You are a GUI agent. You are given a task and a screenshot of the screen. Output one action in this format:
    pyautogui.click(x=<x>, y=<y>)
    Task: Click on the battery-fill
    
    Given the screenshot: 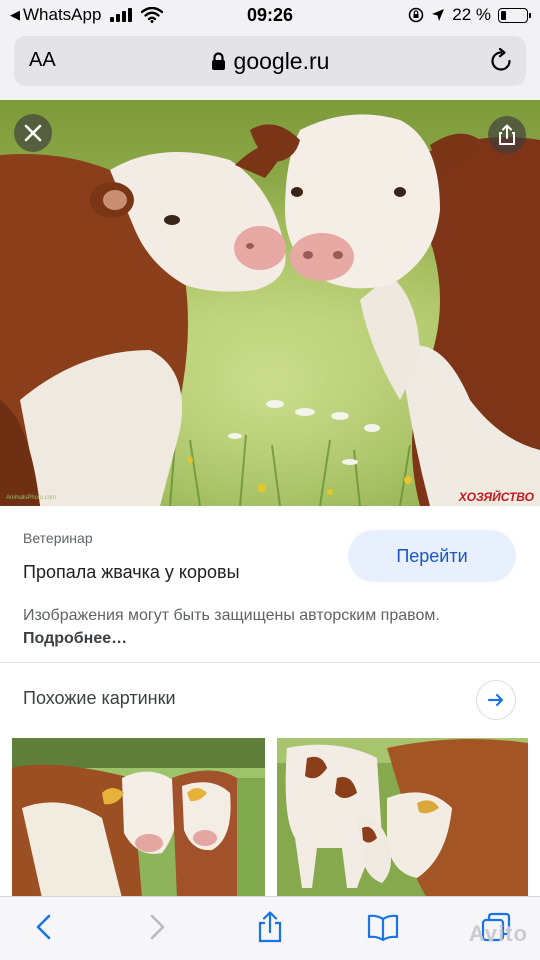 What is the action you would take?
    pyautogui.click(x=504, y=15)
    